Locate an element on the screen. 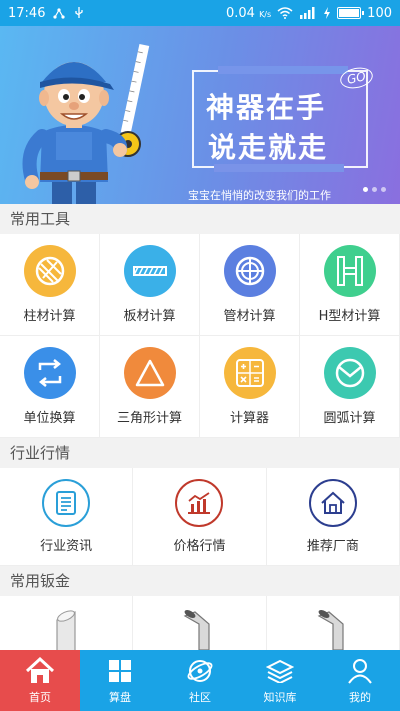 The width and height of the screenshot is (400, 711). banner-headline-2: 说走就走 is located at coordinates (268, 147).